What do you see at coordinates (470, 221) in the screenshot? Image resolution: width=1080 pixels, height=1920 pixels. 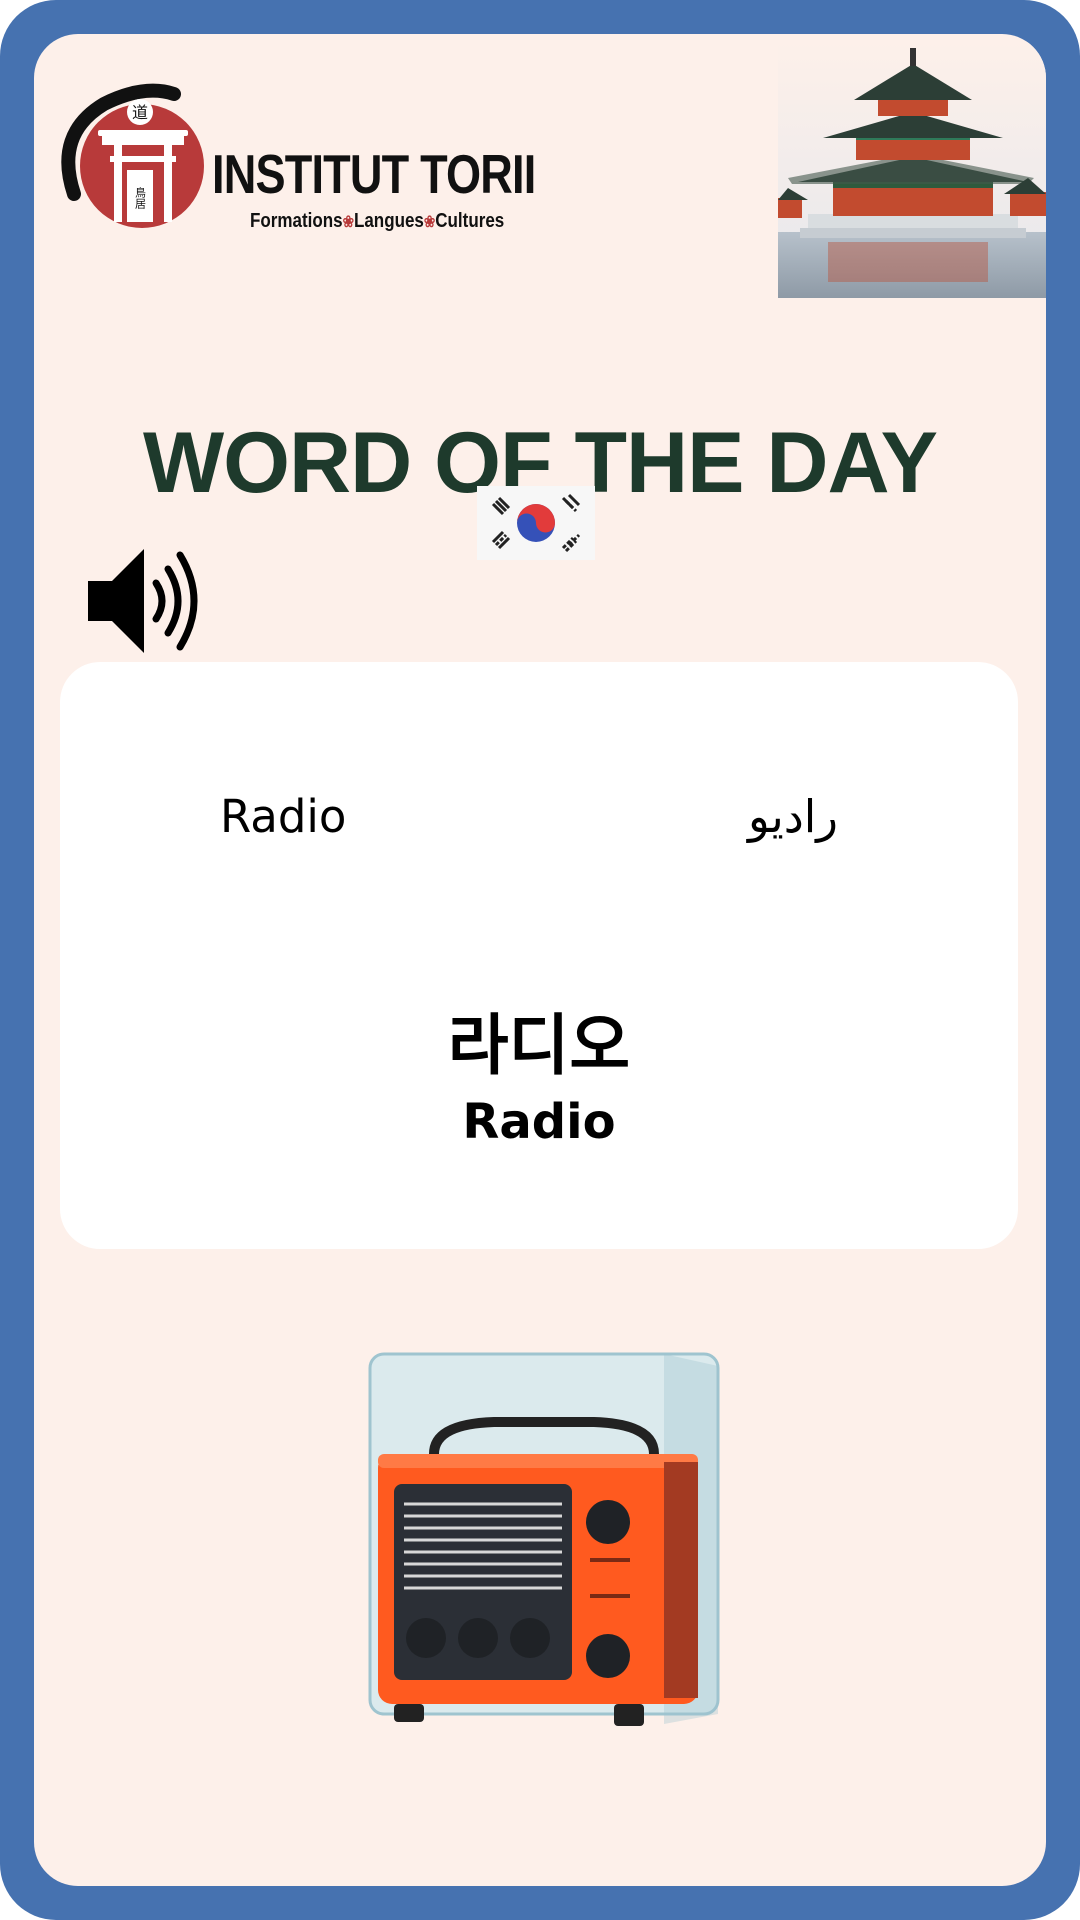 I see `tagline-cultures: Cultures` at bounding box center [470, 221].